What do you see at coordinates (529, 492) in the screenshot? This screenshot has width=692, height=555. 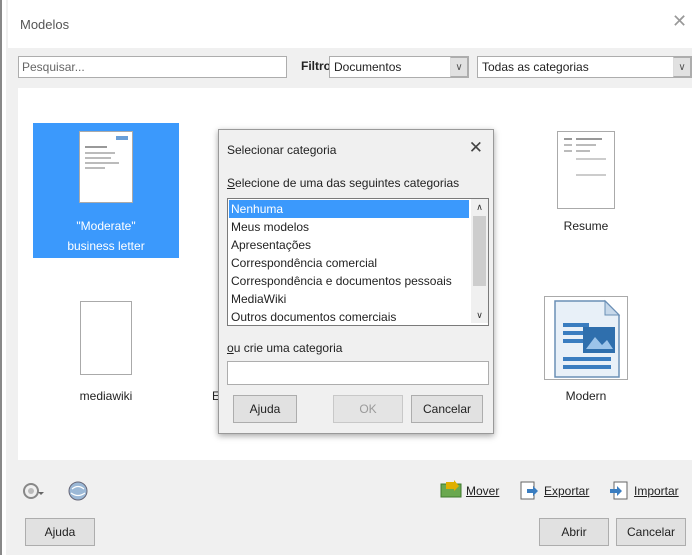 I see `export-icon` at bounding box center [529, 492].